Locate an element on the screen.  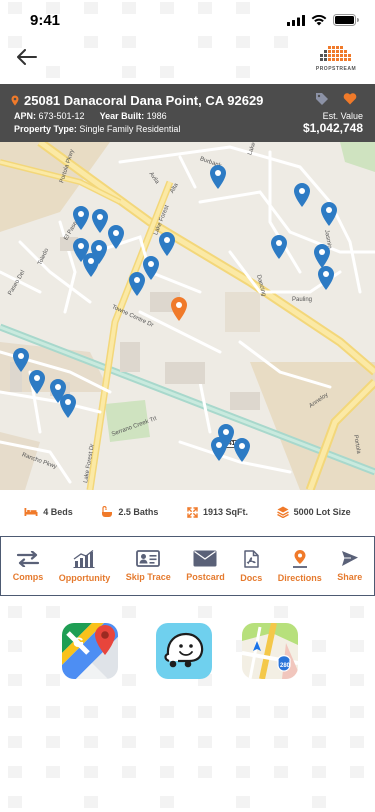
logo-text: PROPSTREAM is located at coordinates (336, 69).